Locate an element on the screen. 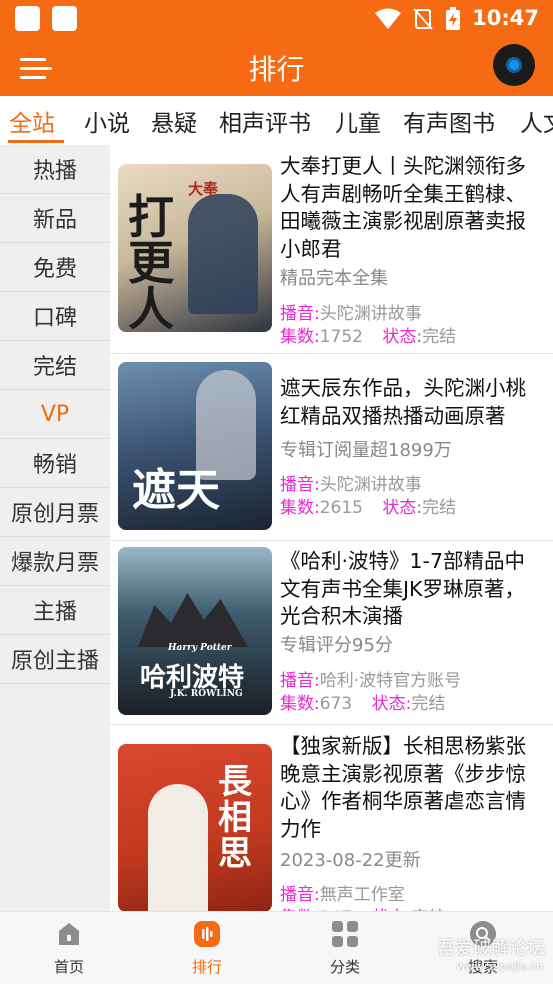  cover-title: 打更人 is located at coordinates (151, 261).